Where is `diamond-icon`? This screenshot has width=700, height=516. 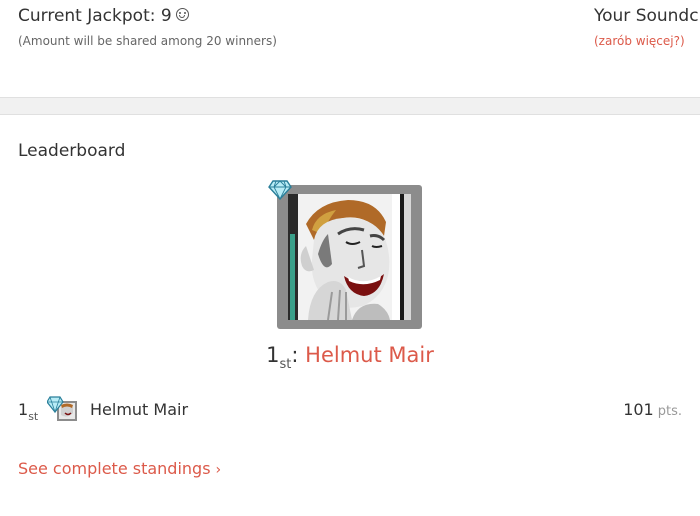
diamond-icon is located at coordinates (280, 190).